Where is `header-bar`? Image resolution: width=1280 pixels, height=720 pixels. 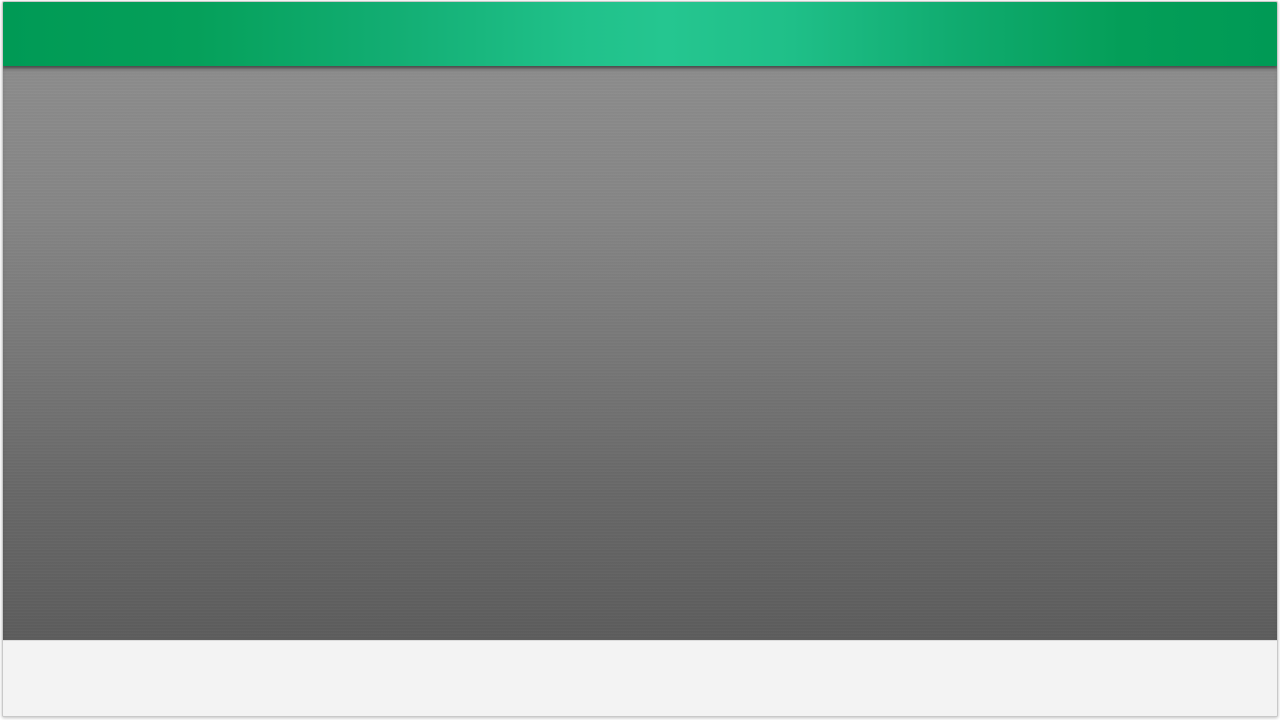 header-bar is located at coordinates (640, 34).